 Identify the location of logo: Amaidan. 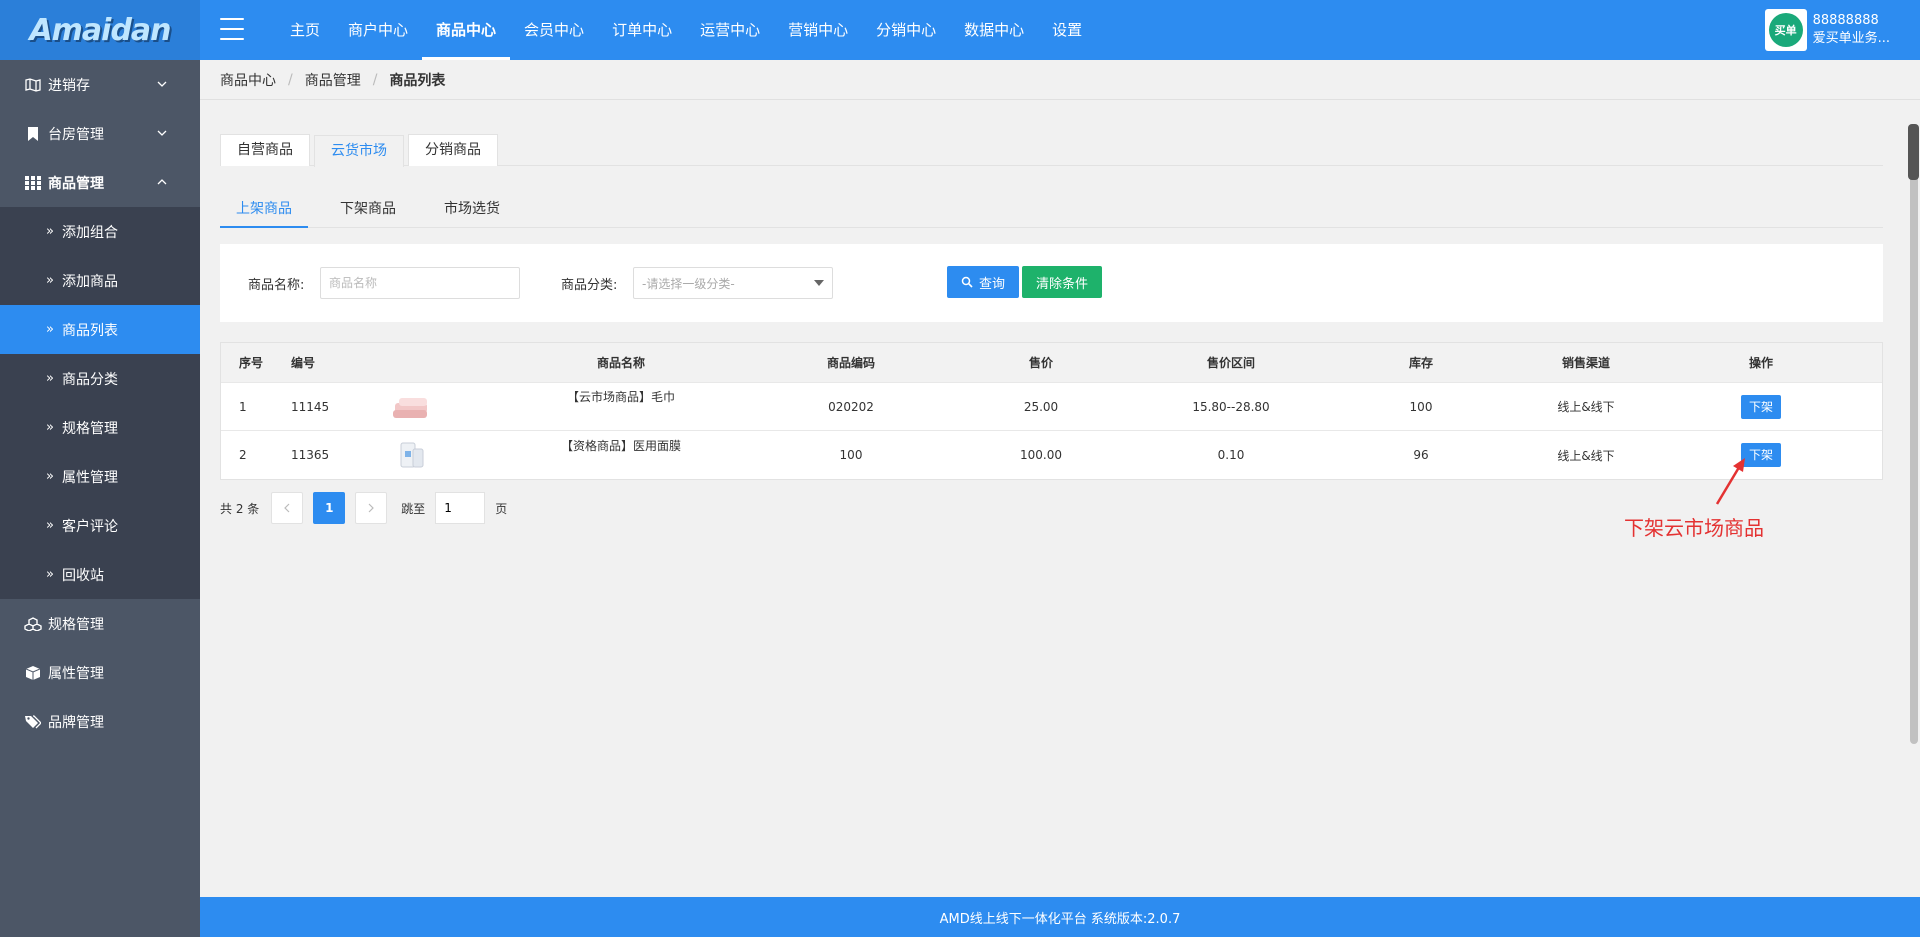
(100, 30).